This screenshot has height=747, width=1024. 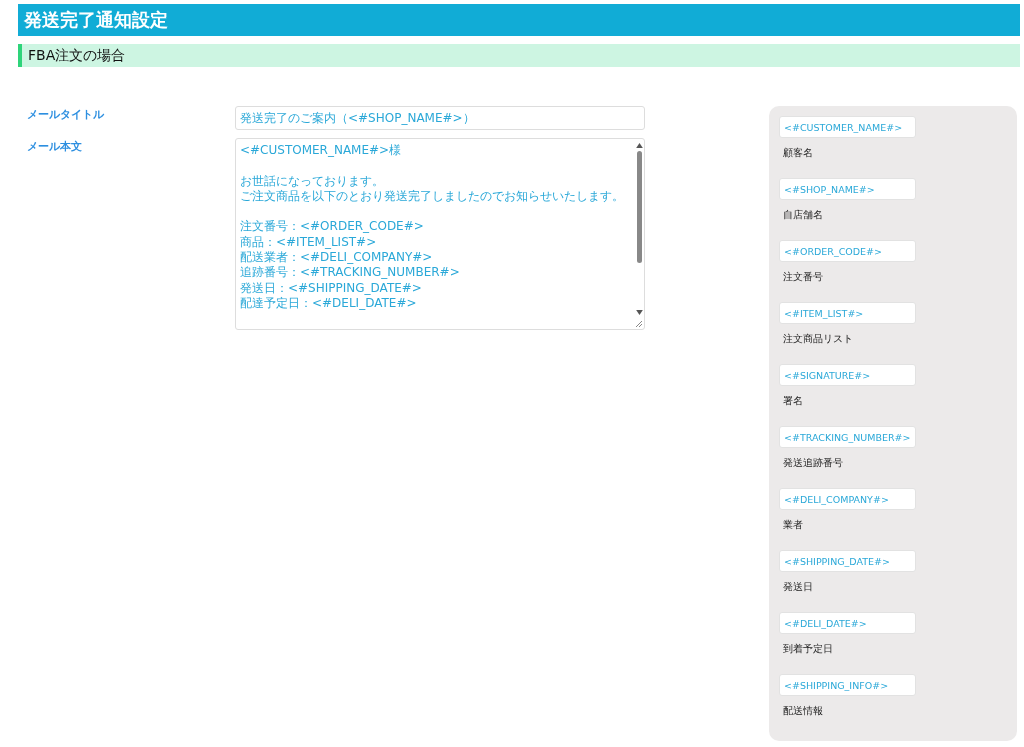 I want to click on tag-description: 配送情報, so click(x=803, y=711).